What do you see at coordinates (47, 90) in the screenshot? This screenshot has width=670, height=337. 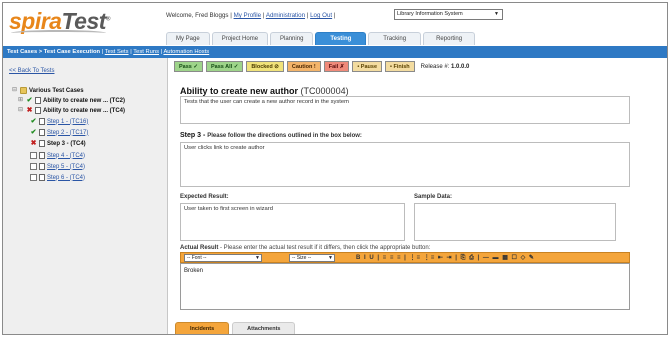 I see `tree-root: ⊟ Various Test Cases` at bounding box center [47, 90].